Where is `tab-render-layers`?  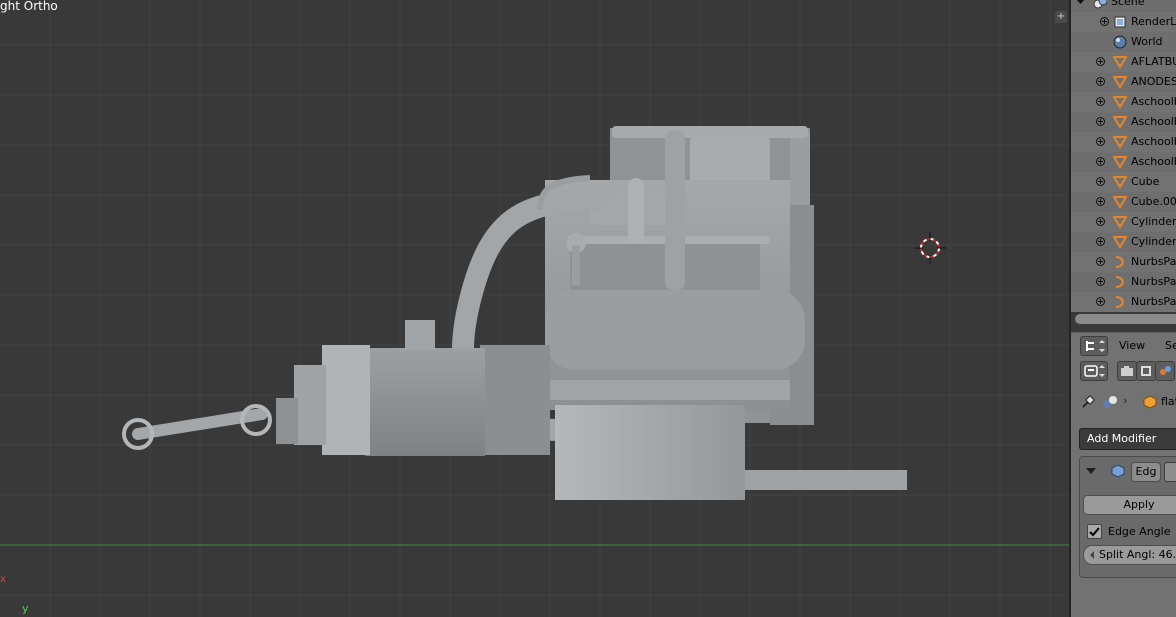 tab-render-layers is located at coordinates (1146, 371).